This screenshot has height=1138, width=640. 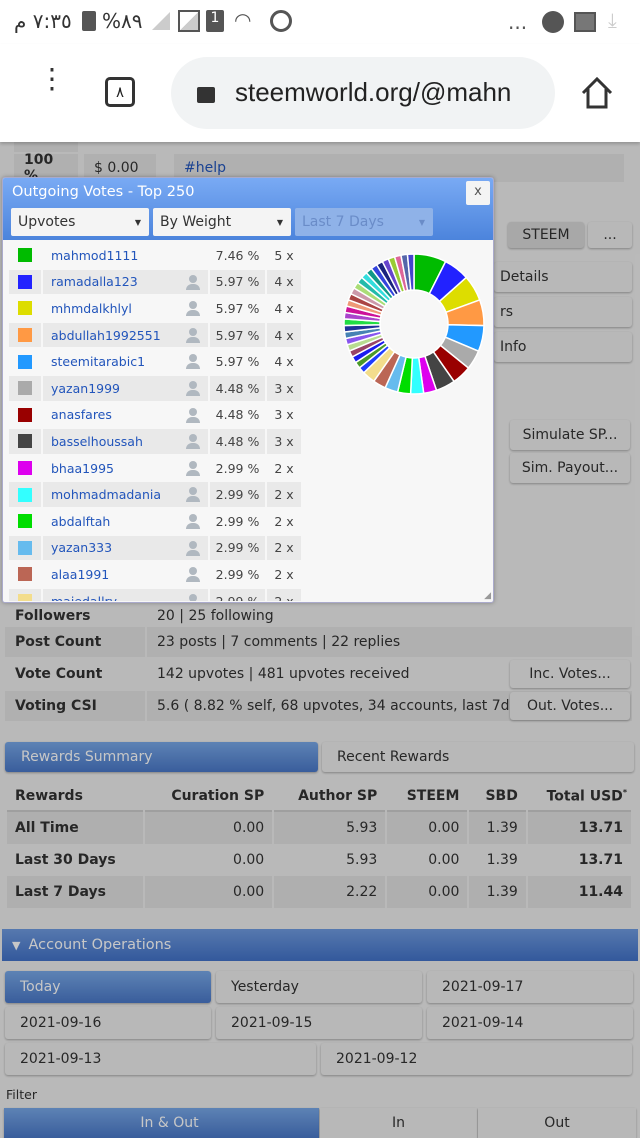 What do you see at coordinates (281, 21) in the screenshot?
I see `alarm-icon` at bounding box center [281, 21].